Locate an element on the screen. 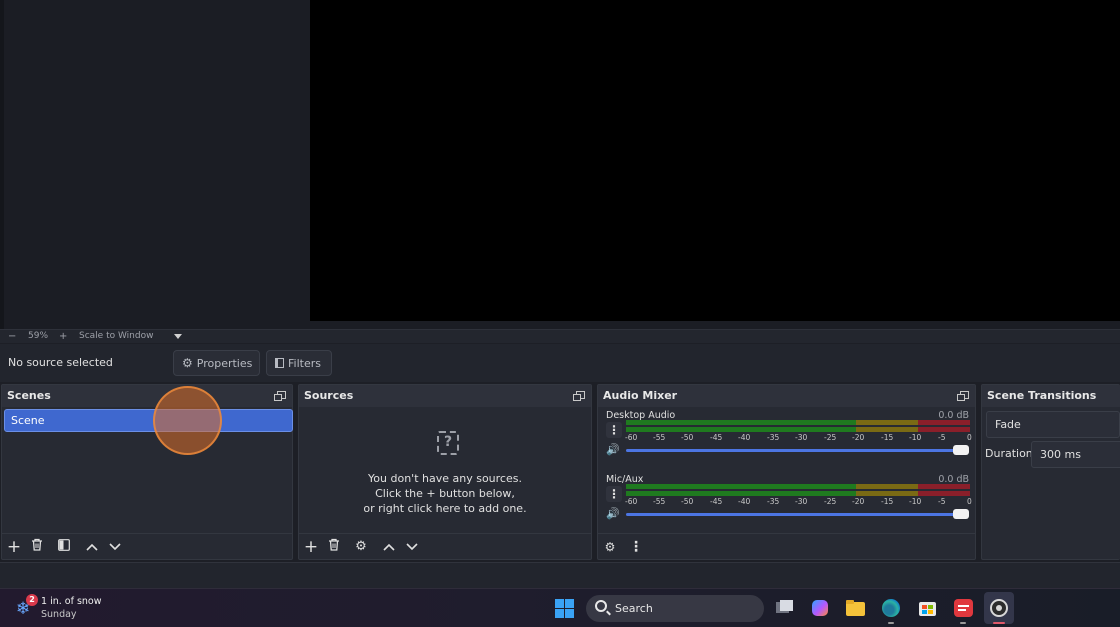 The height and width of the screenshot is (627, 1120). scale-tick: -15 is located at coordinates (887, 501).